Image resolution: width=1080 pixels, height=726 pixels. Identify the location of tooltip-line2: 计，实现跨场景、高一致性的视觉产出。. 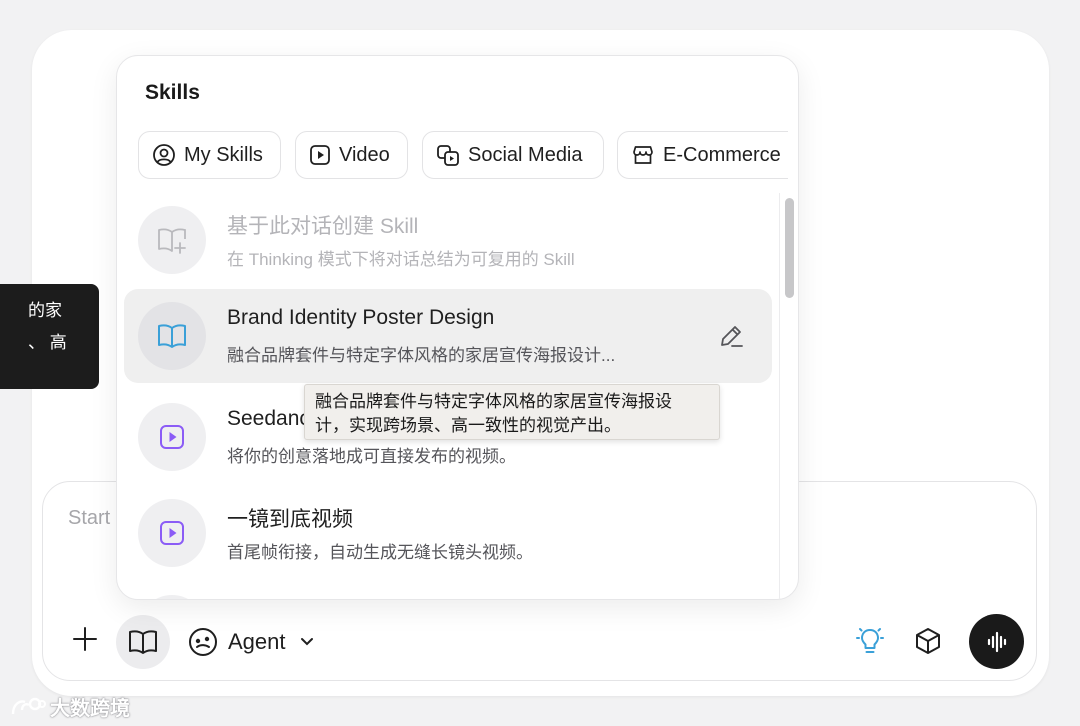
(468, 425).